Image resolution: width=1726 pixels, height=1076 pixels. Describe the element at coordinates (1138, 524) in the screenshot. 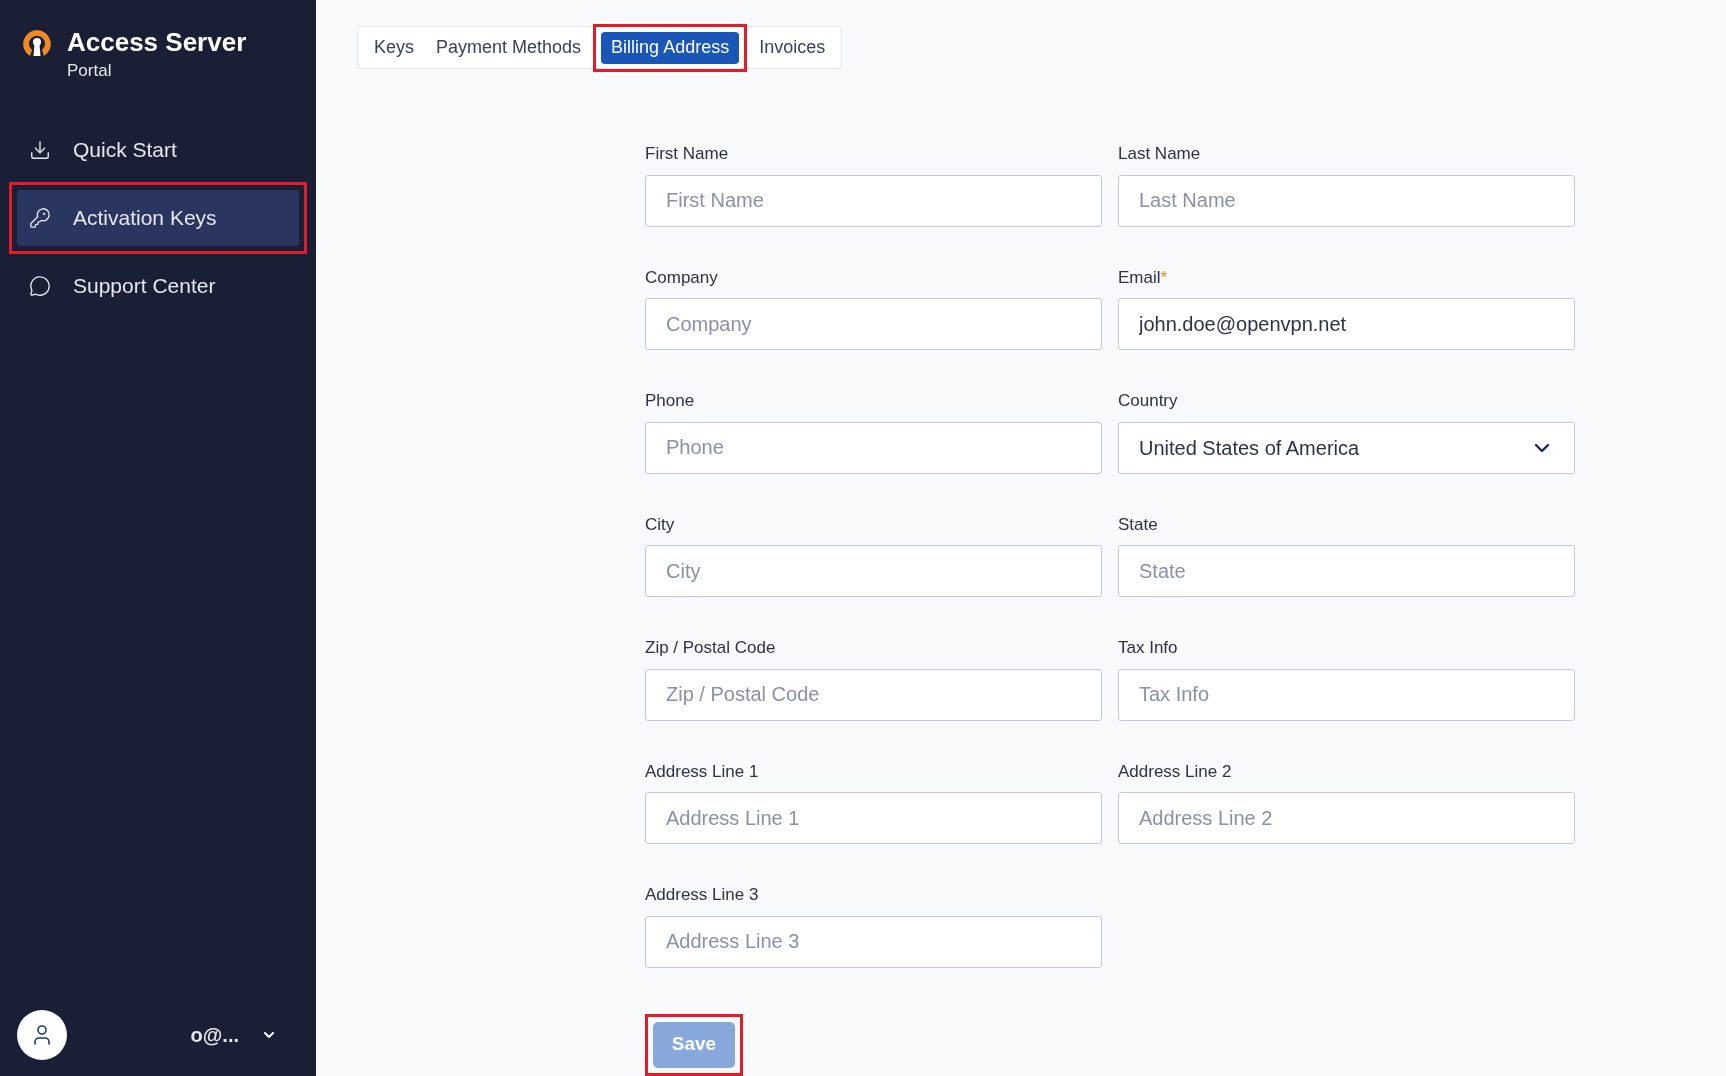

I see `field-label: State` at that location.